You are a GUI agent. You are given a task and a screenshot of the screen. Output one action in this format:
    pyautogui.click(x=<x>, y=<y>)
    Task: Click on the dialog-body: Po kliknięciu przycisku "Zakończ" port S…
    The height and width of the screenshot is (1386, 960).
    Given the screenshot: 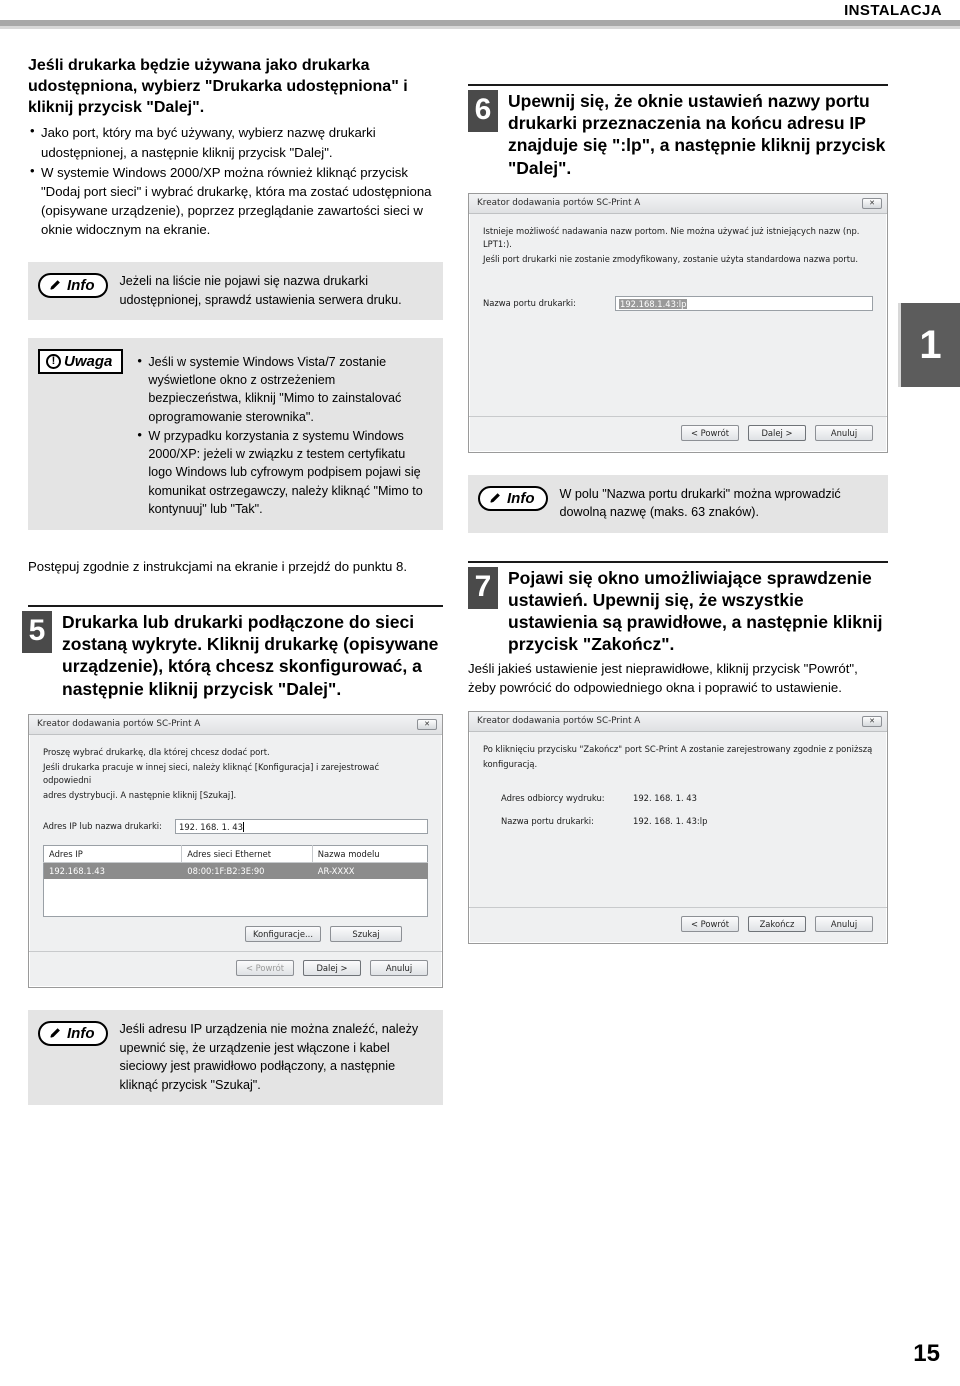 What is the action you would take?
    pyautogui.click(x=678, y=837)
    